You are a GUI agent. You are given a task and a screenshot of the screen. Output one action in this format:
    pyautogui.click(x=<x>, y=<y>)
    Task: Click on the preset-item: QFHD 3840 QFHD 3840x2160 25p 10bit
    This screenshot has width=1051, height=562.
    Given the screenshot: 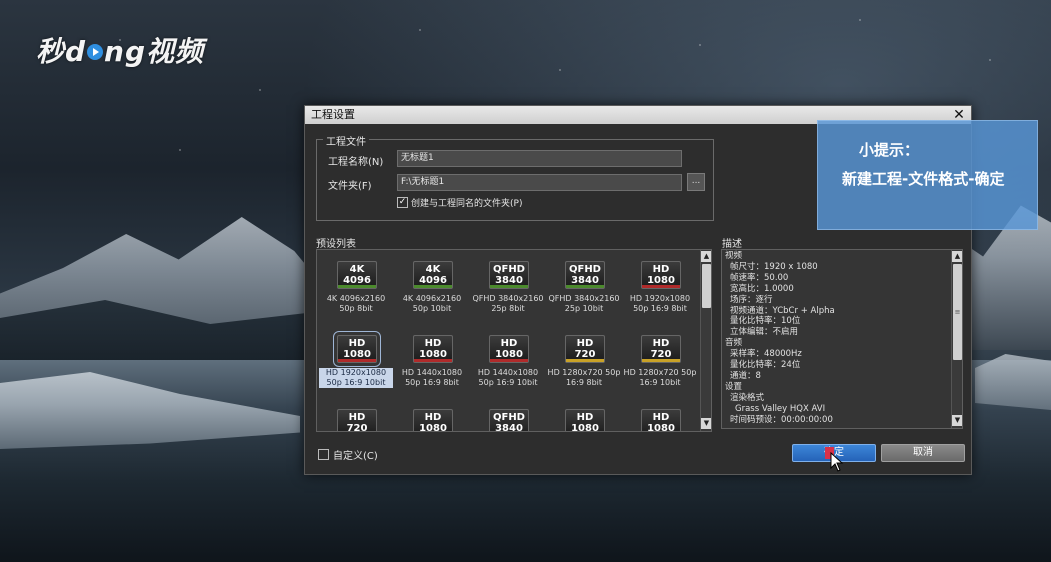 What is the action you would take?
    pyautogui.click(x=584, y=289)
    